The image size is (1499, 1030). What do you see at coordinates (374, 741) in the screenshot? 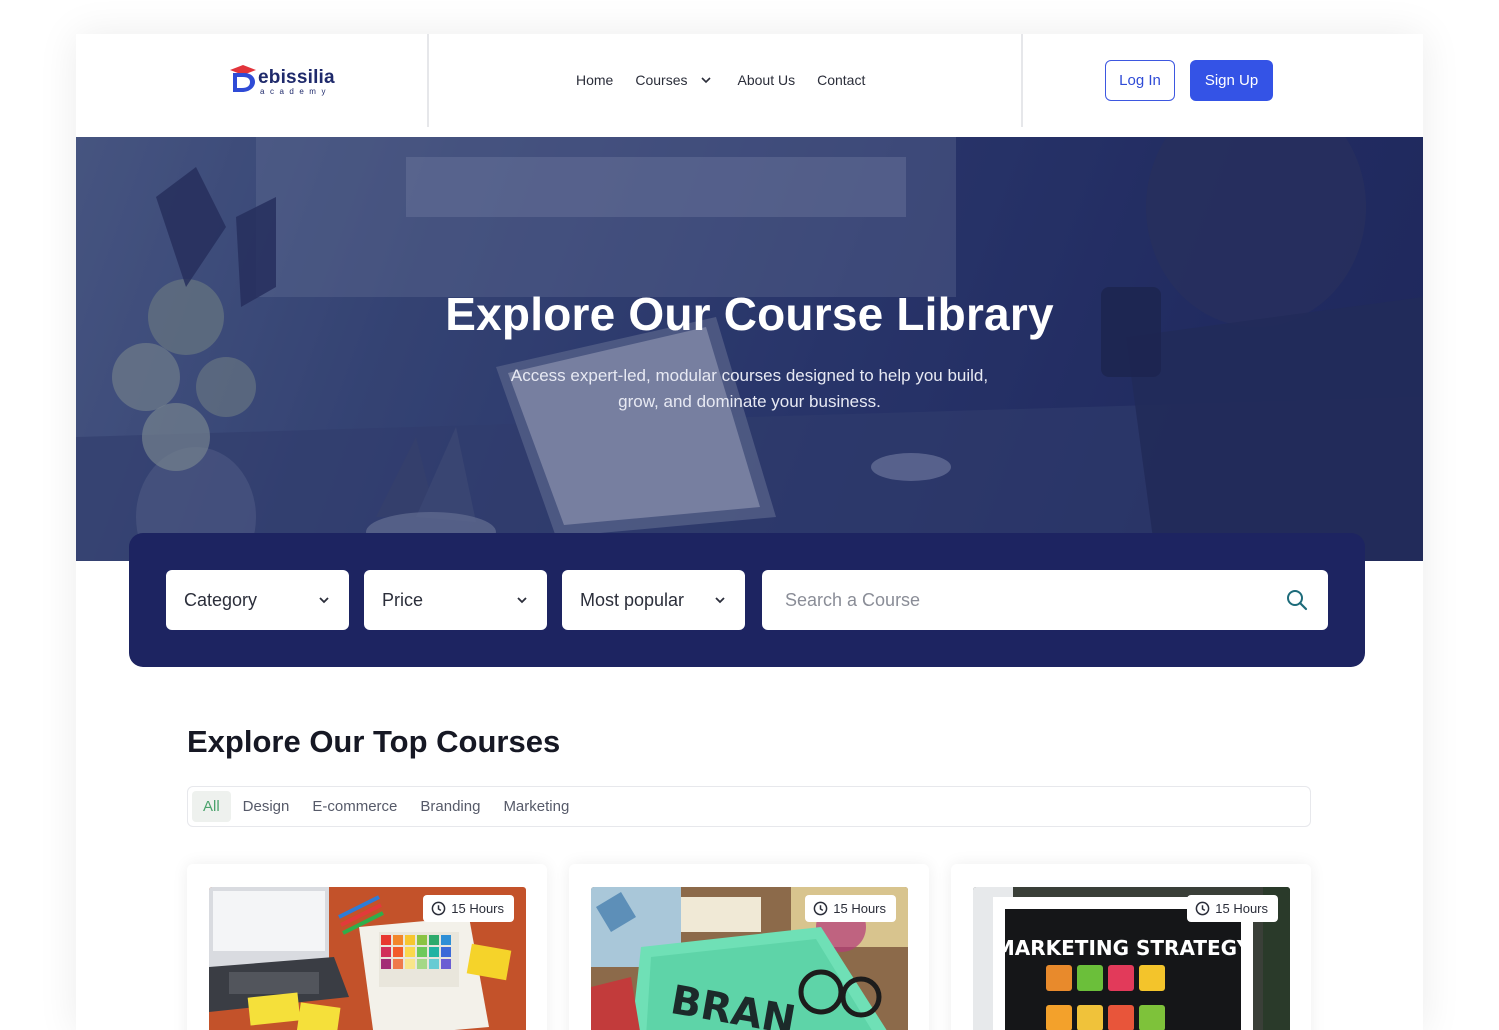
I see `section-title: Explore Our Top Courses` at bounding box center [374, 741].